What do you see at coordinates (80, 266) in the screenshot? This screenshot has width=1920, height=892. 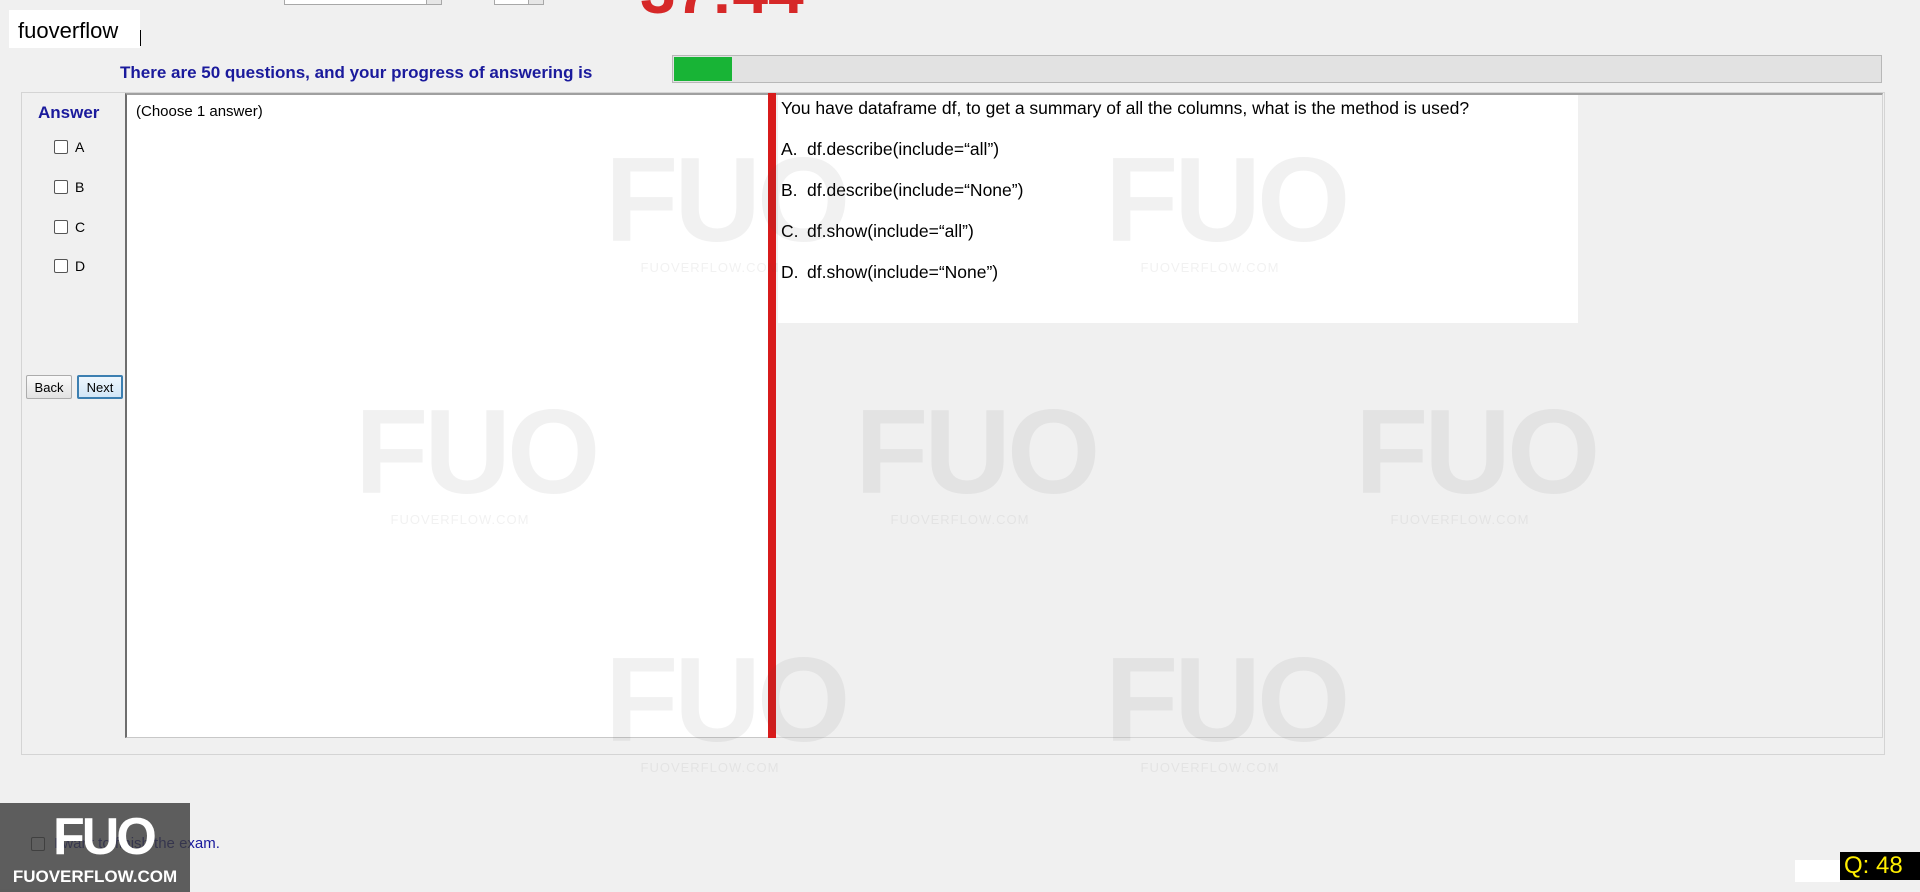 I see `answer-d-label: D` at bounding box center [80, 266].